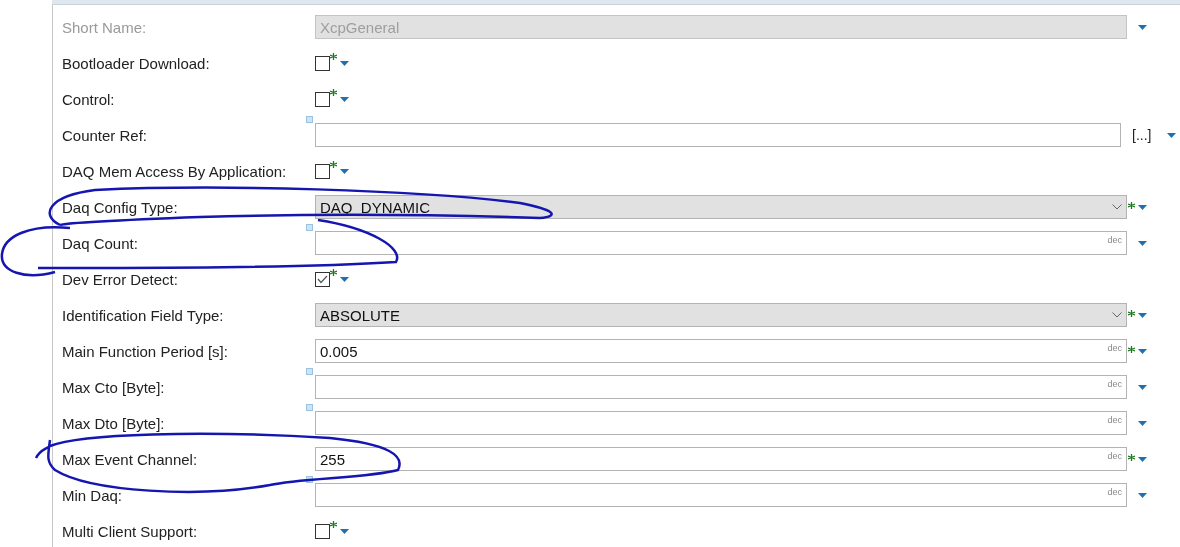 The width and height of the screenshot is (1180, 547). Describe the element at coordinates (130, 531) in the screenshot. I see `field-label: Multi Client Support:` at that location.